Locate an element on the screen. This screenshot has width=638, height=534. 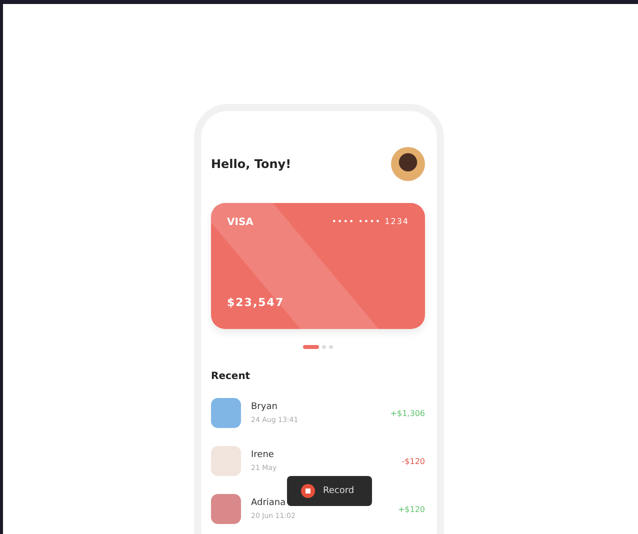
transaction-amount: -$120 is located at coordinates (413, 461).